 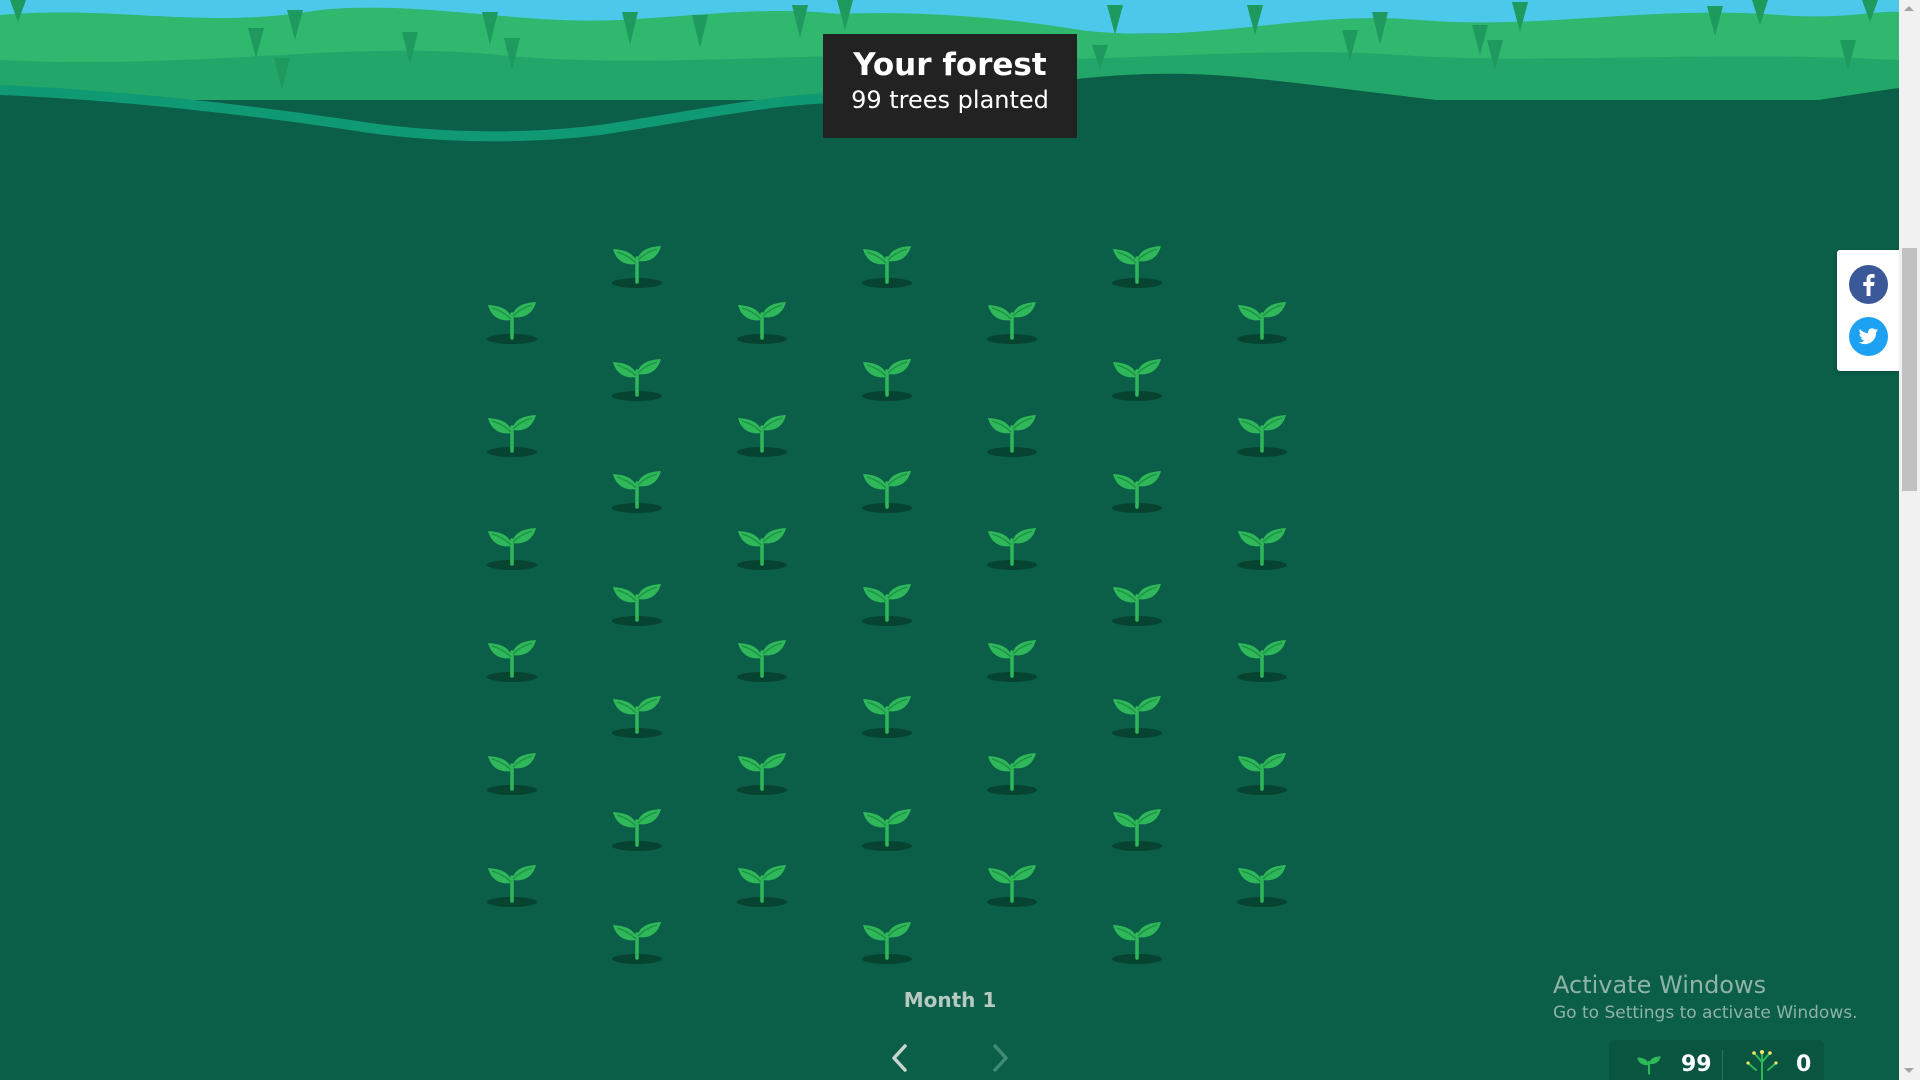 What do you see at coordinates (1660, 985) in the screenshot?
I see `watermark-title: Activate Windows` at bounding box center [1660, 985].